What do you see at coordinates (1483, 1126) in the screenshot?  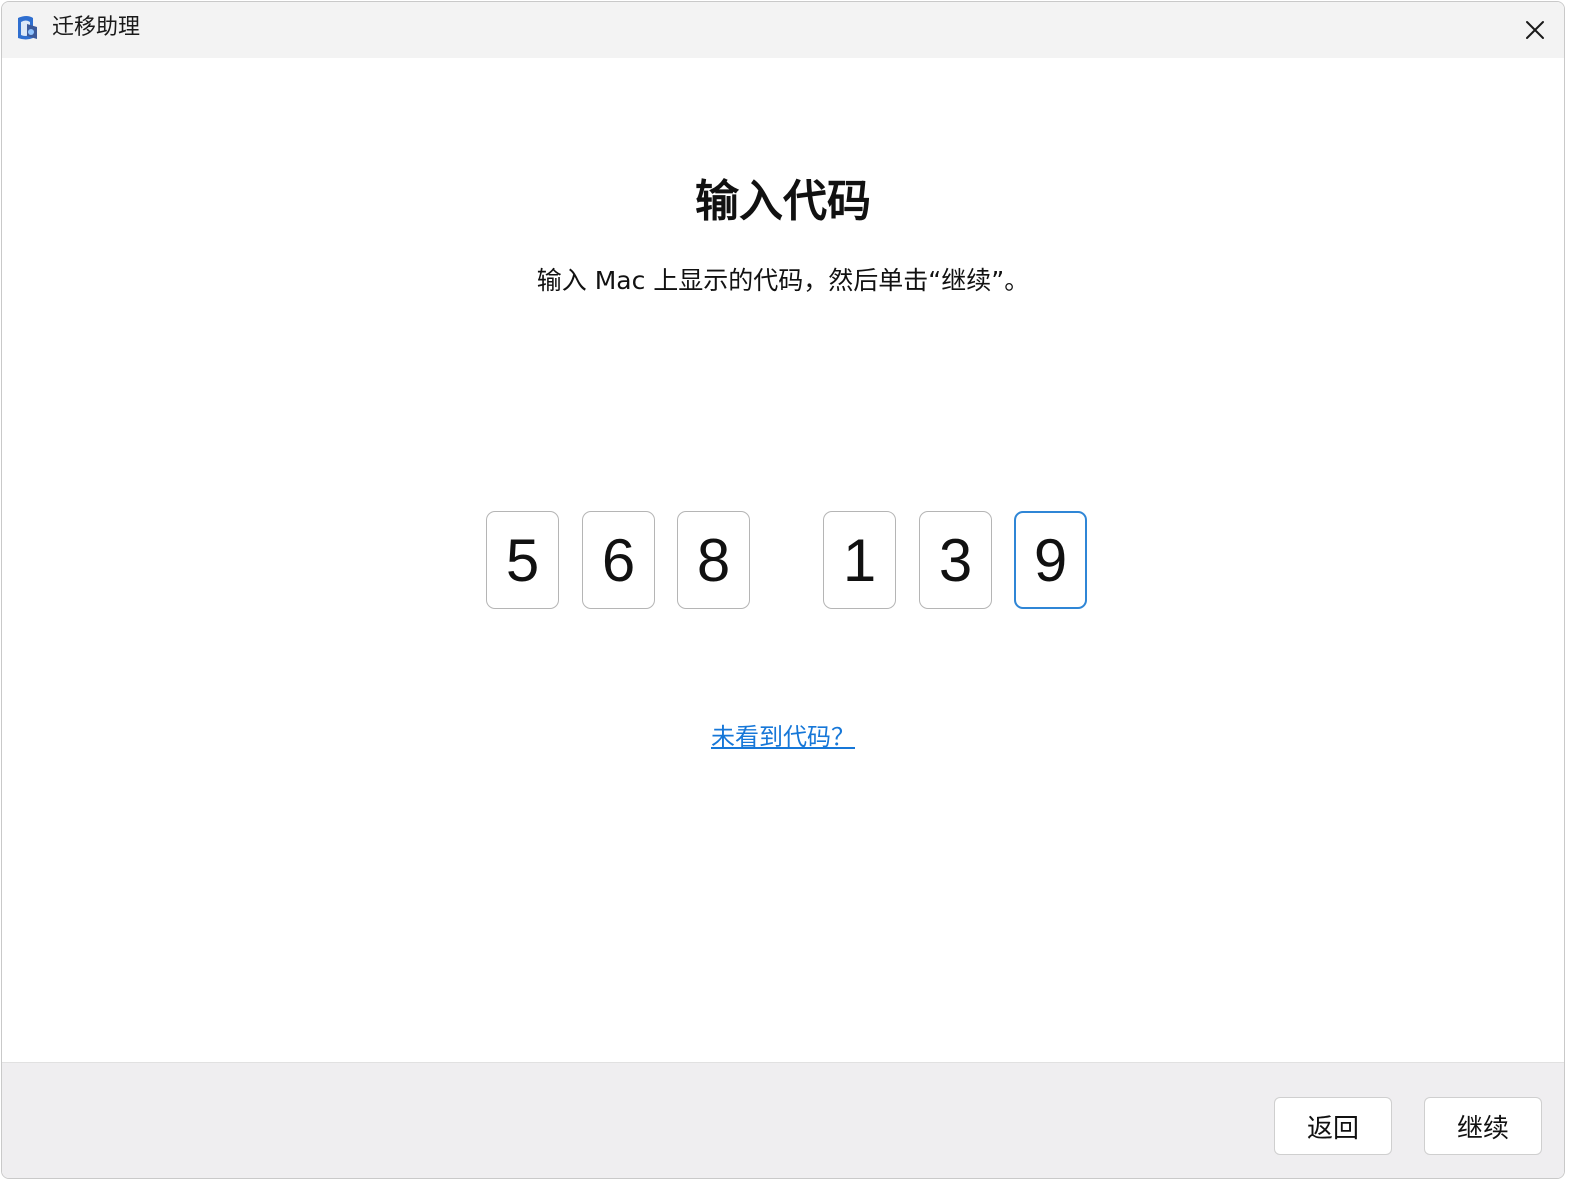 I see `continue-button: 继续` at bounding box center [1483, 1126].